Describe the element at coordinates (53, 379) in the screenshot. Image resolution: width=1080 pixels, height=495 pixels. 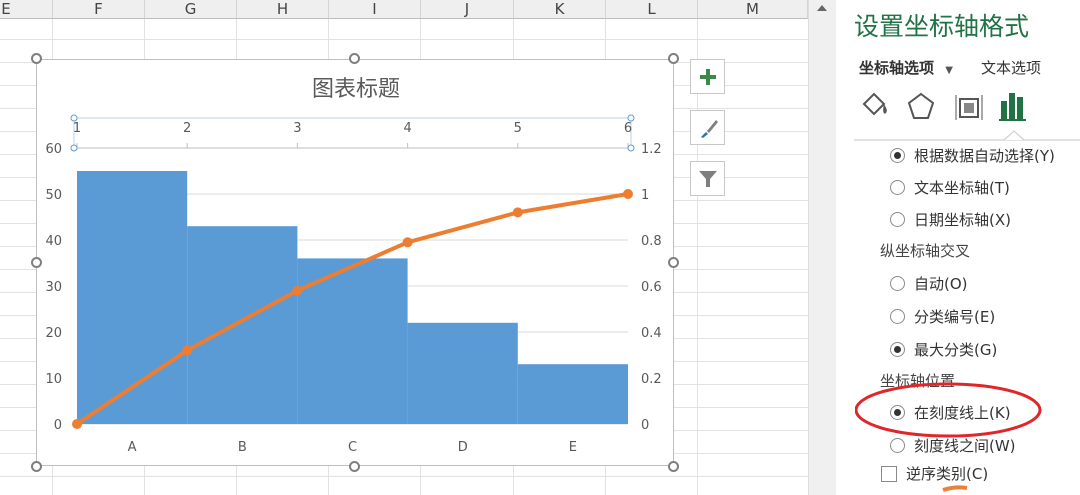
I see `y-tick-label: 10` at that location.